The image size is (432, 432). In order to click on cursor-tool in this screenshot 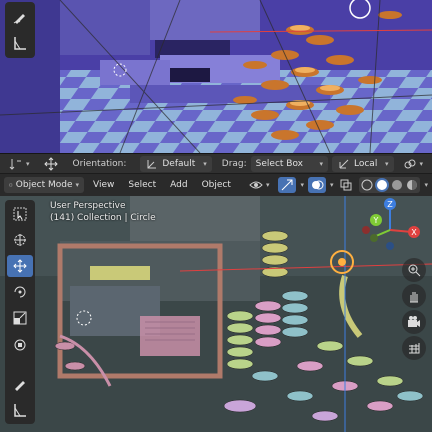, I will do `click(20, 240)`.